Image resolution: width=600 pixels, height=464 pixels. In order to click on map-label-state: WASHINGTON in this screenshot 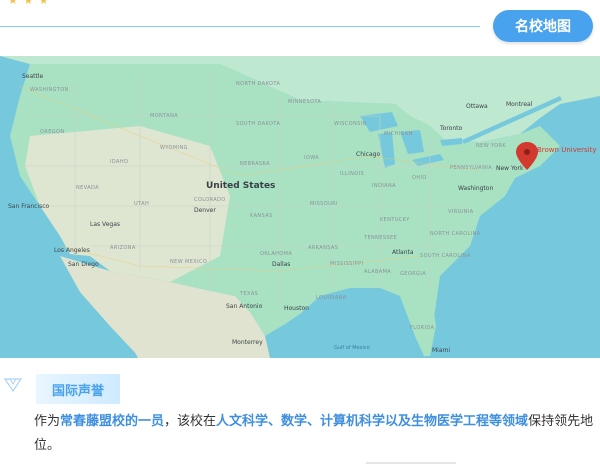, I will do `click(49, 90)`.